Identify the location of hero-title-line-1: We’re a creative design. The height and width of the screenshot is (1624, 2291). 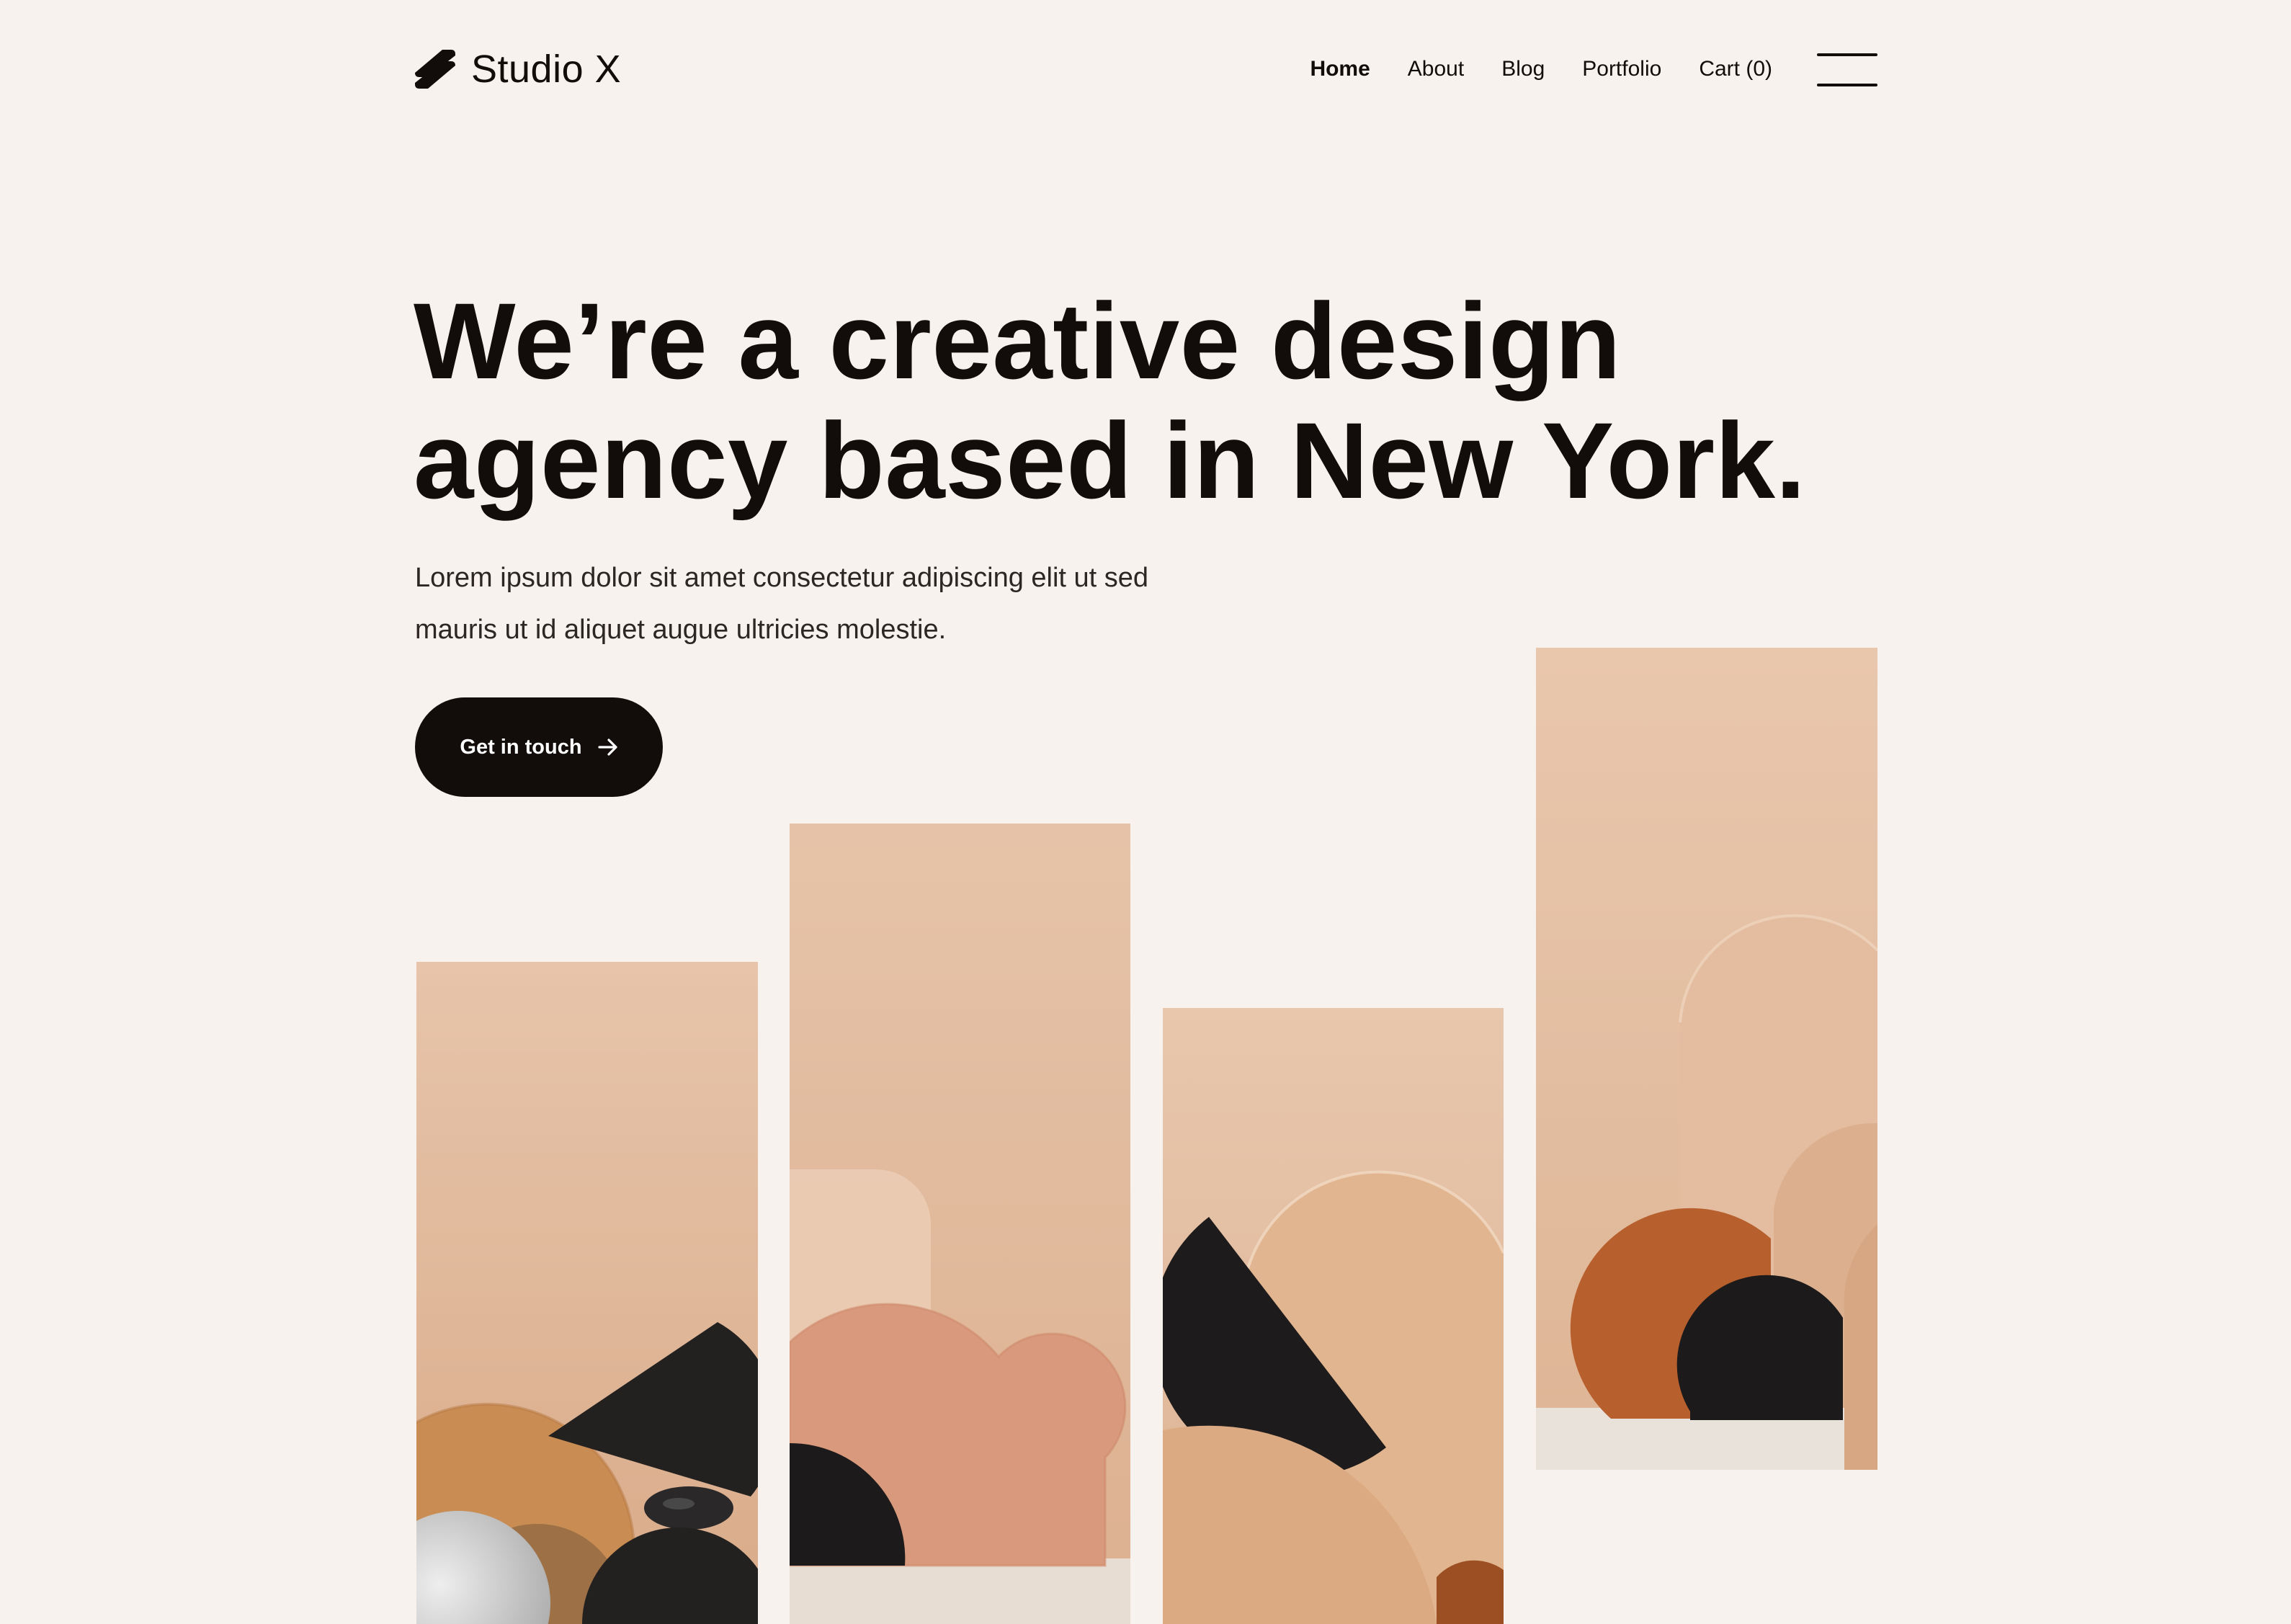
(1018, 340).